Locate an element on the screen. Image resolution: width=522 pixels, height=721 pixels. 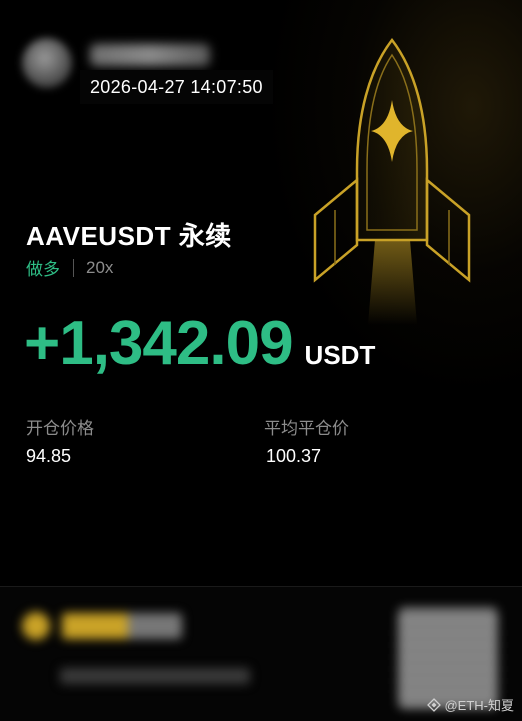
diamond-logo-icon is located at coordinates (434, 704).